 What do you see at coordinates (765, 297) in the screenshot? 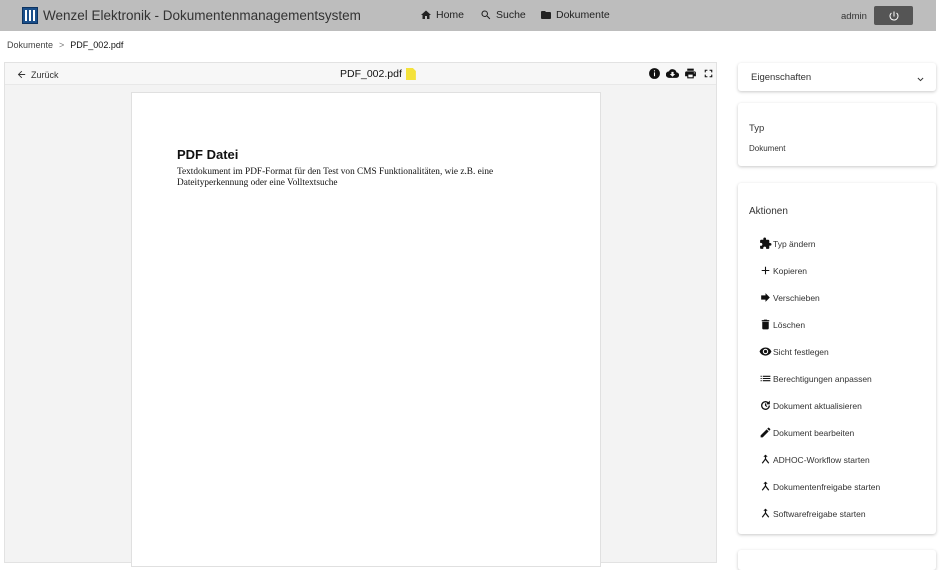
I see `arrow-right-icon` at bounding box center [765, 297].